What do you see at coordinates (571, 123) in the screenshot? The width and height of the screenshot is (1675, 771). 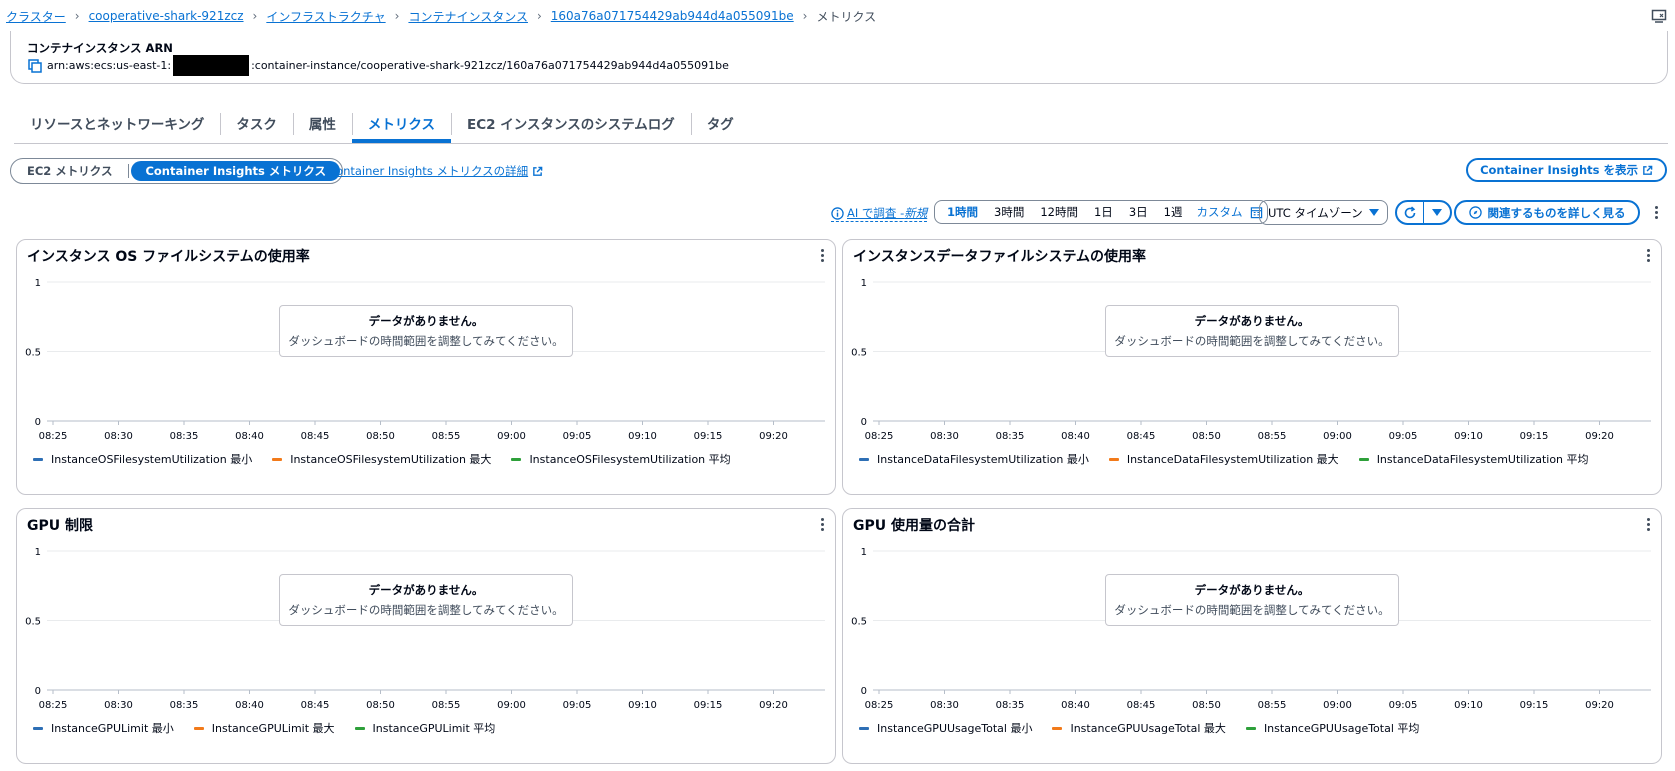 I see `tab-ec2-system-log: EC2 インスタンスのシステムログ` at bounding box center [571, 123].